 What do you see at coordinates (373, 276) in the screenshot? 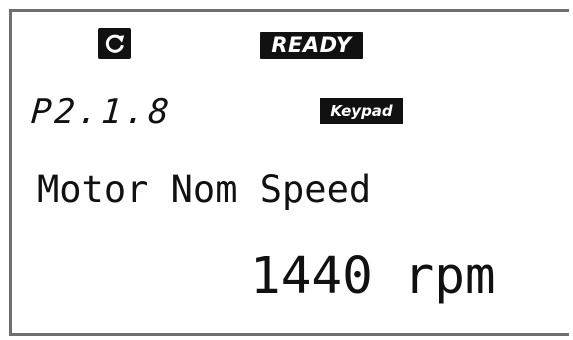
I see `parameter-value: 1440 rpm` at bounding box center [373, 276].